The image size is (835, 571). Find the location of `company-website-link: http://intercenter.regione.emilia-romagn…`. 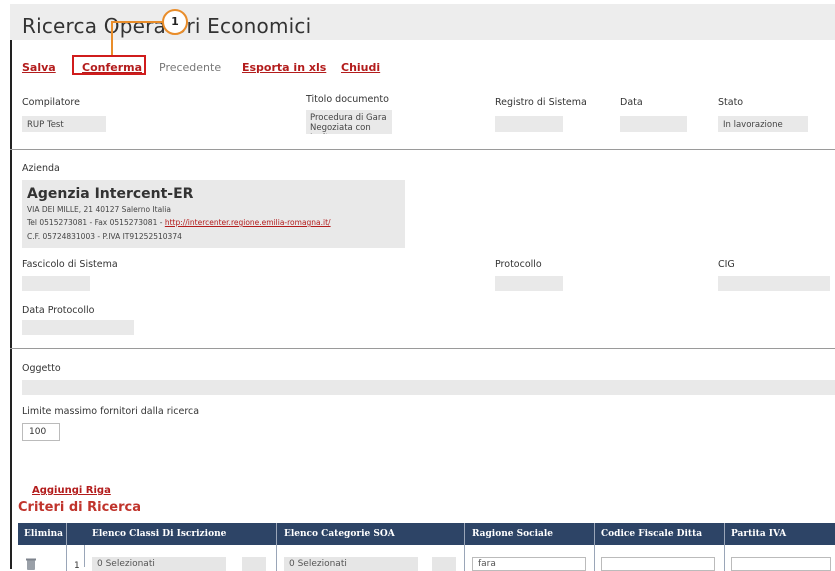

company-website-link: http://intercenter.regione.emilia-romagn… is located at coordinates (248, 222).